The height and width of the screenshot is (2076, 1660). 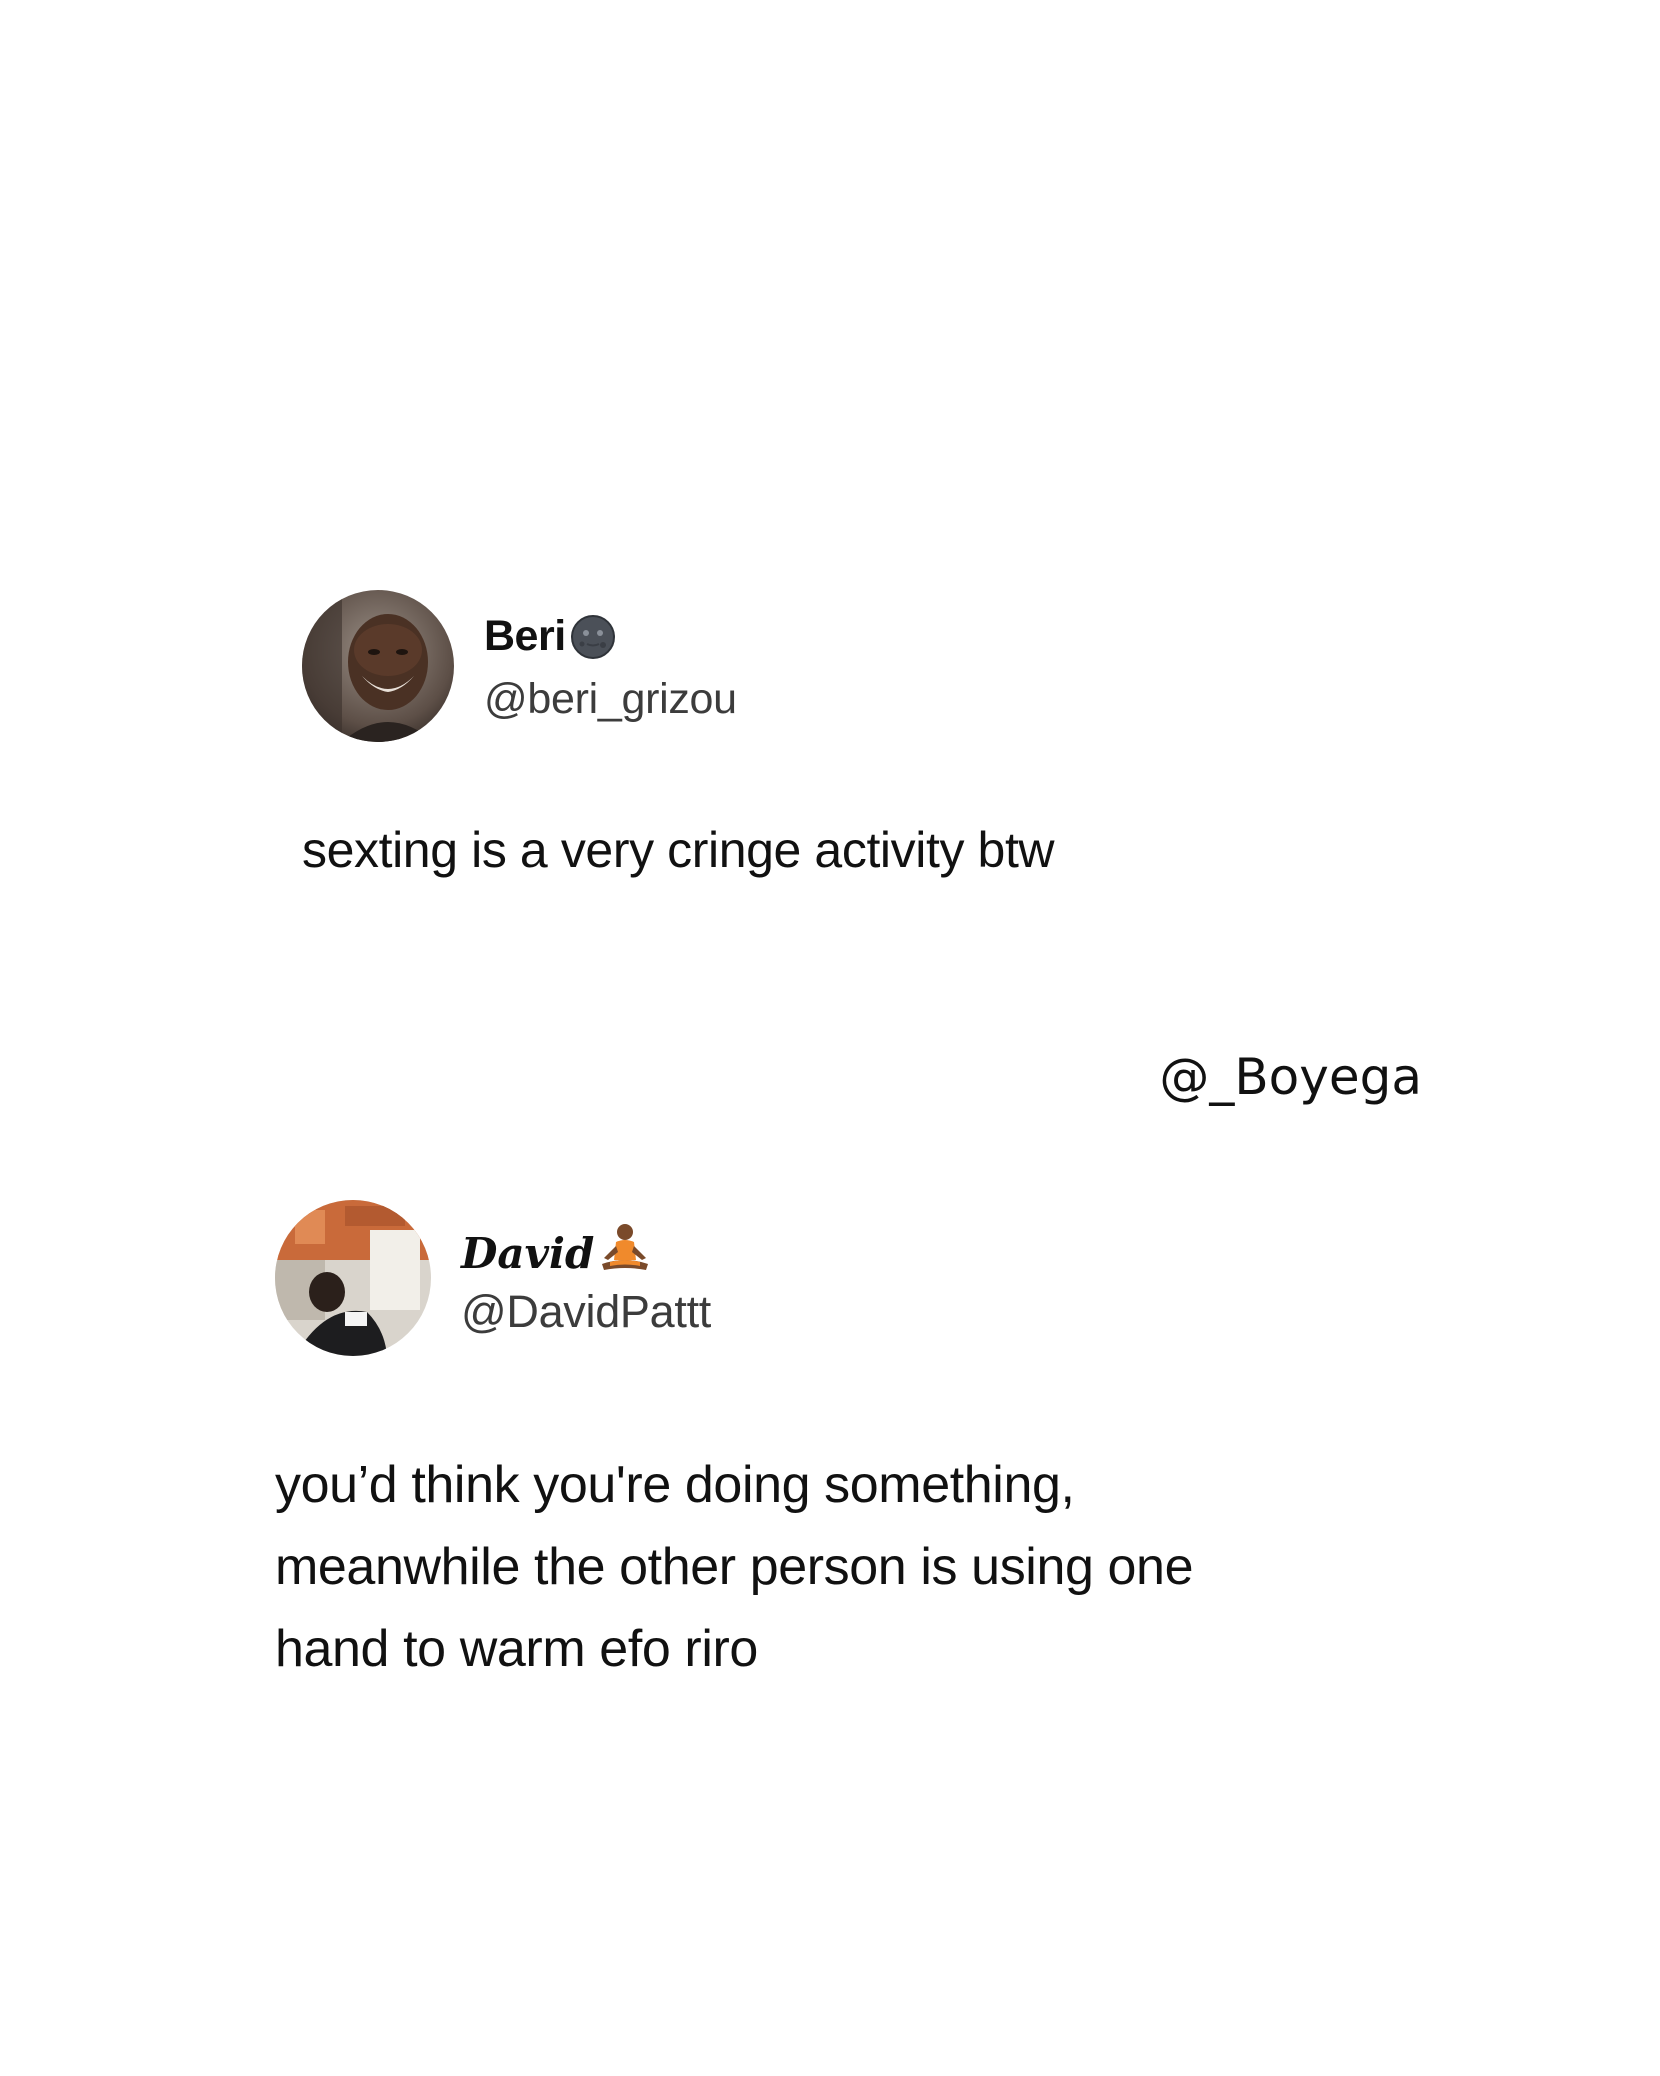 What do you see at coordinates (527, 1253) in the screenshot?
I see `display-name: David` at bounding box center [527, 1253].